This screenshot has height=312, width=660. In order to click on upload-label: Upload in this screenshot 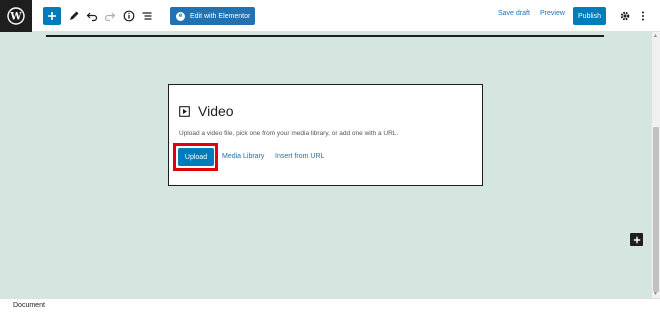, I will do `click(196, 157)`.